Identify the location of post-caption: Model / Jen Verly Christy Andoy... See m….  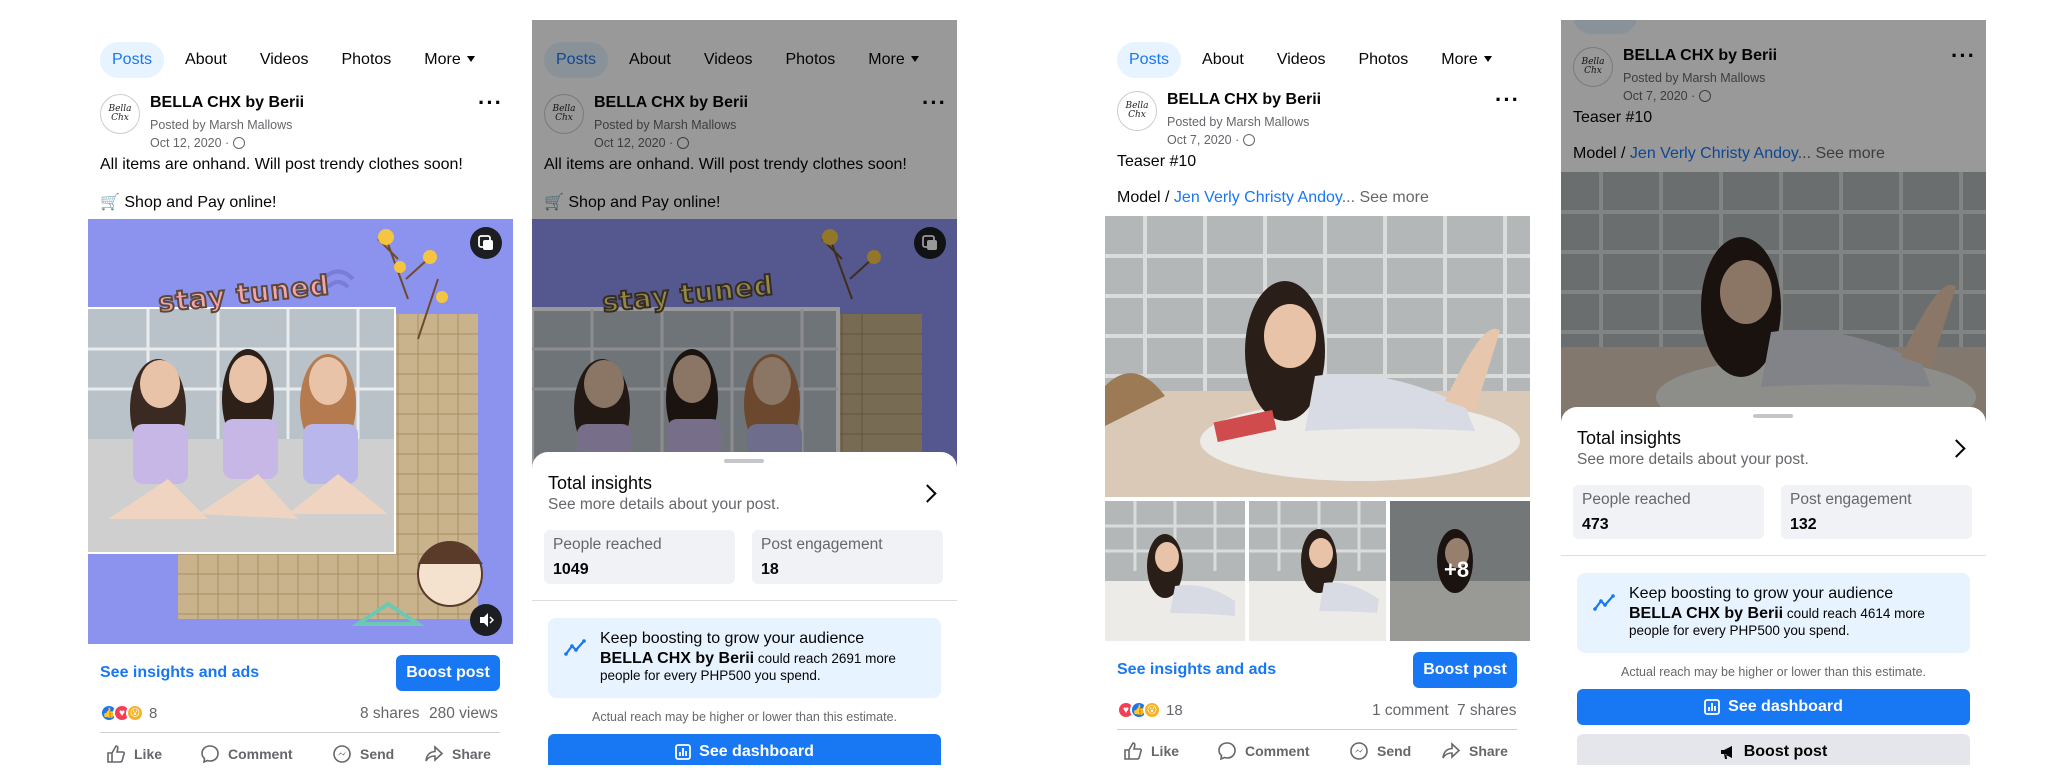
(1273, 198).